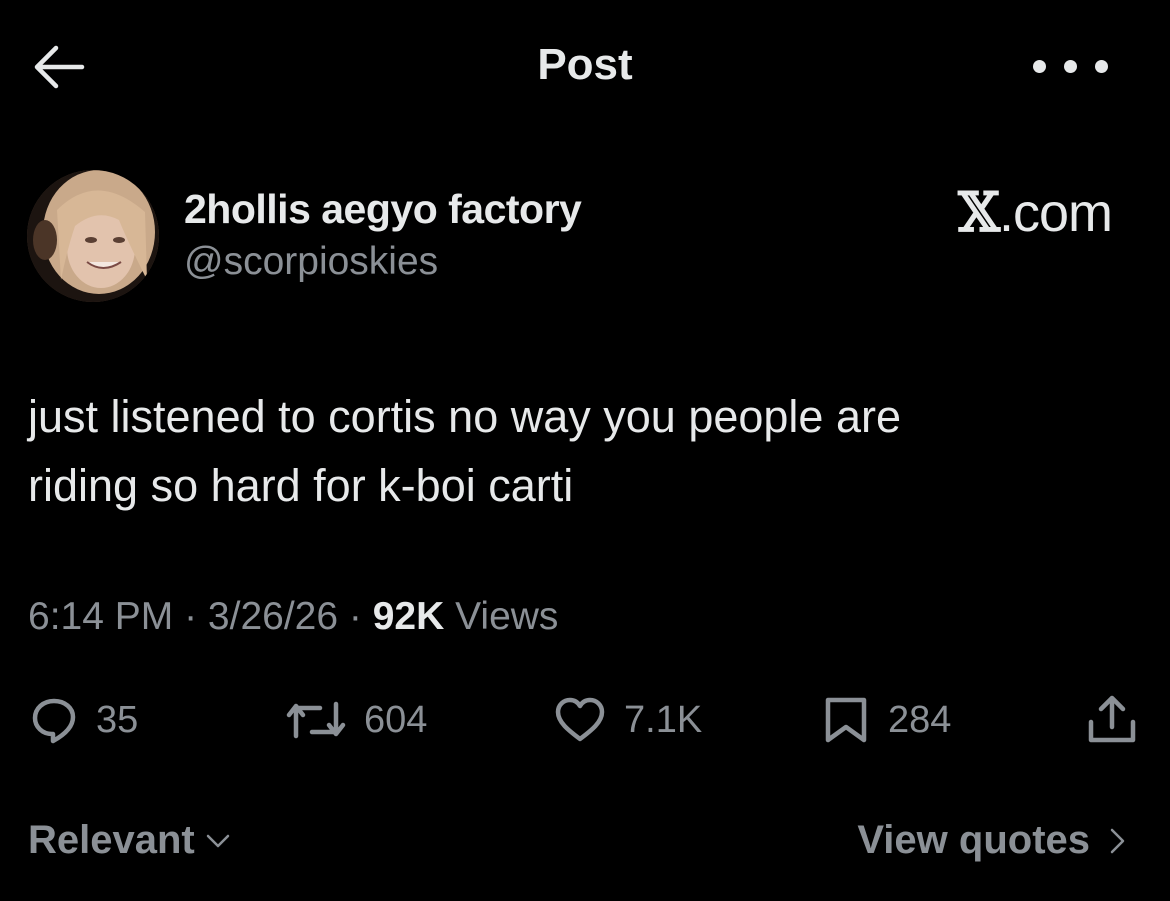 This screenshot has width=1170, height=901. I want to click on like-count: 7.1K, so click(663, 719).